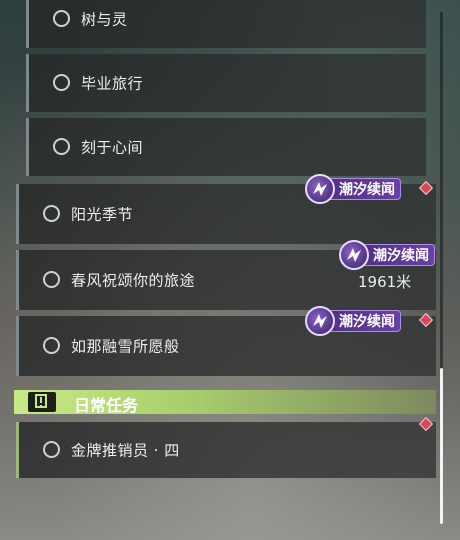 Image resolution: width=460 pixels, height=540 pixels. Describe the element at coordinates (102, 214) in the screenshot. I see `quest-label: 阳光季节` at that location.